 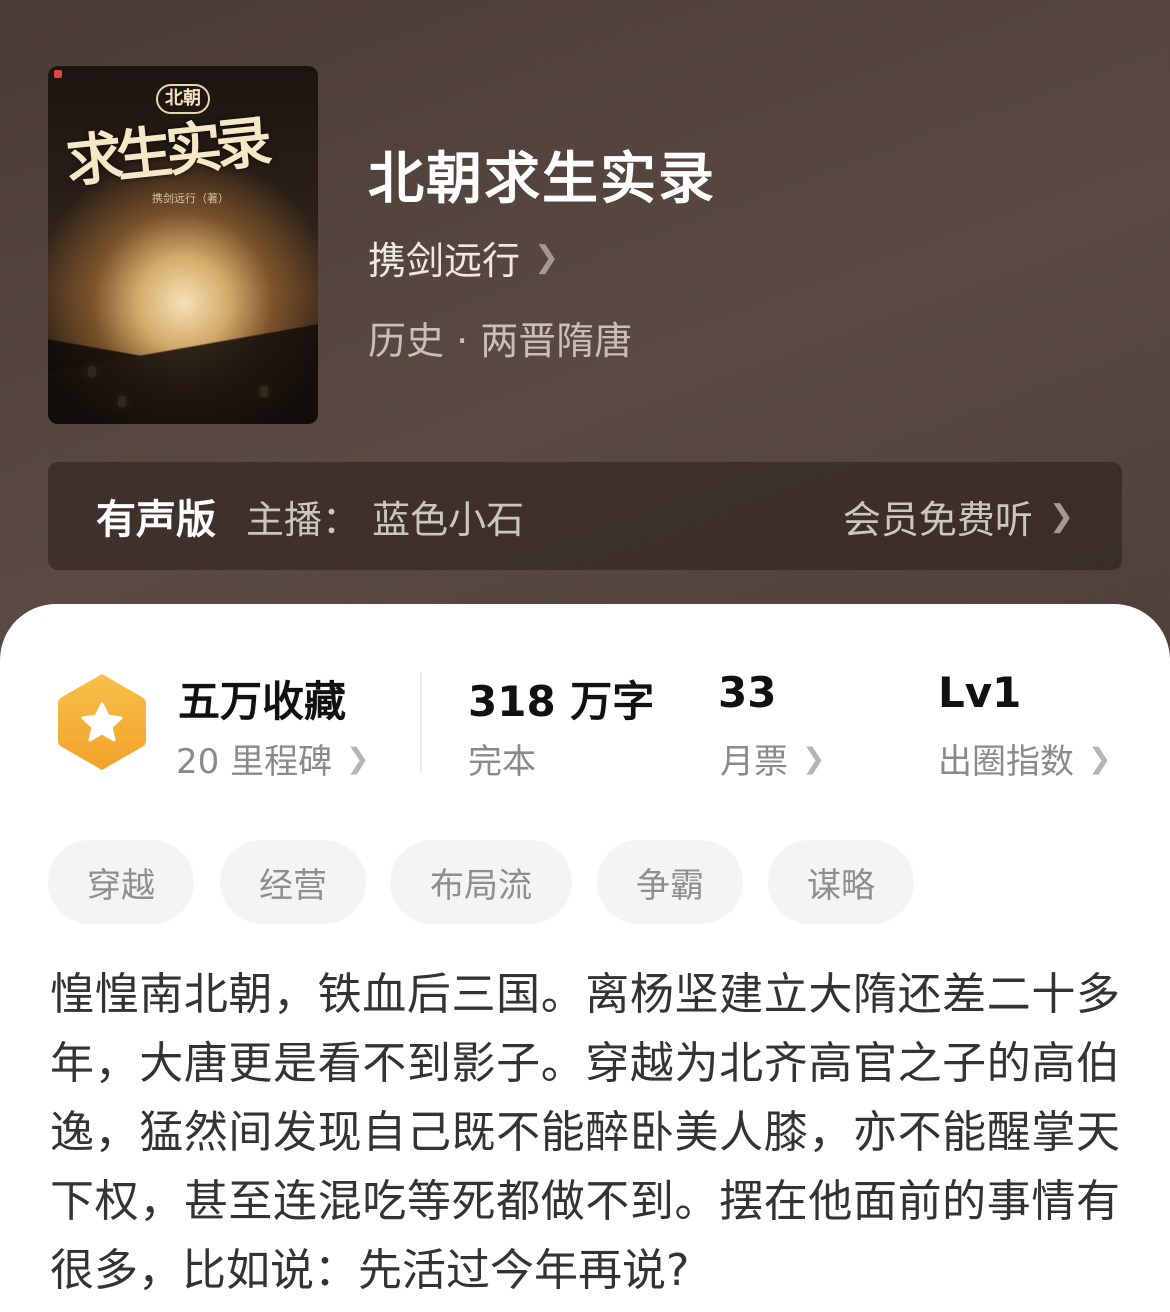 What do you see at coordinates (183, 364) in the screenshot?
I see `cover-rooftops` at bounding box center [183, 364].